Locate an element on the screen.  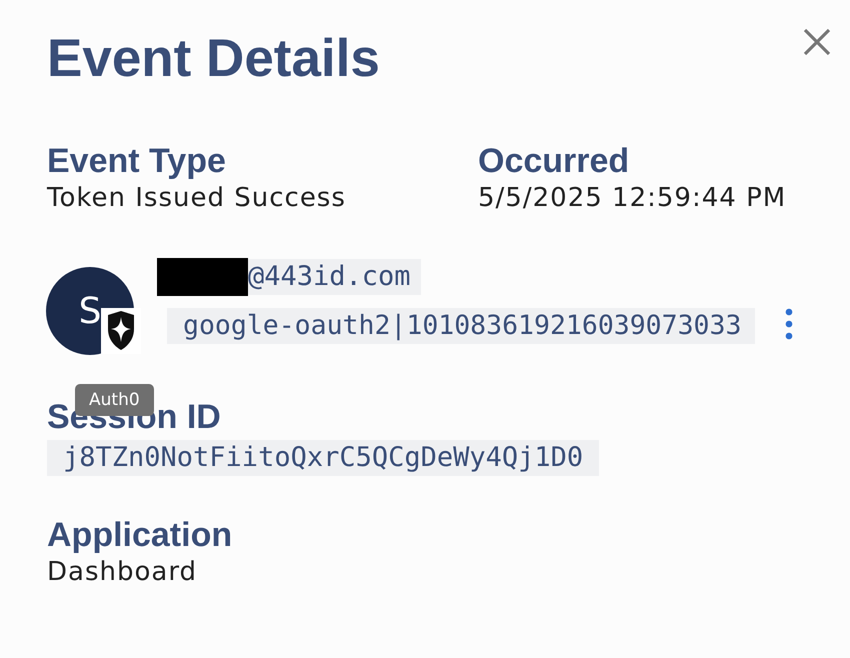
field-value: 5/5/2025 12:59:44 PM is located at coordinates (633, 198).